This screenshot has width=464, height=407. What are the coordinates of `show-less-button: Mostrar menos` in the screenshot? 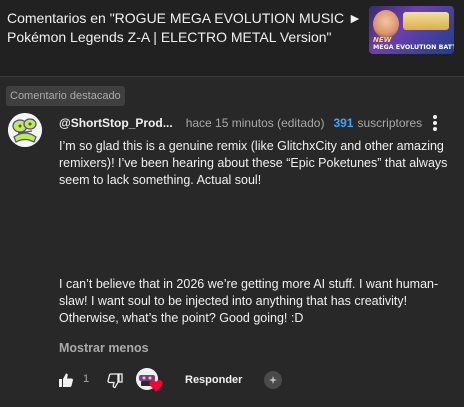 It's located at (104, 348).